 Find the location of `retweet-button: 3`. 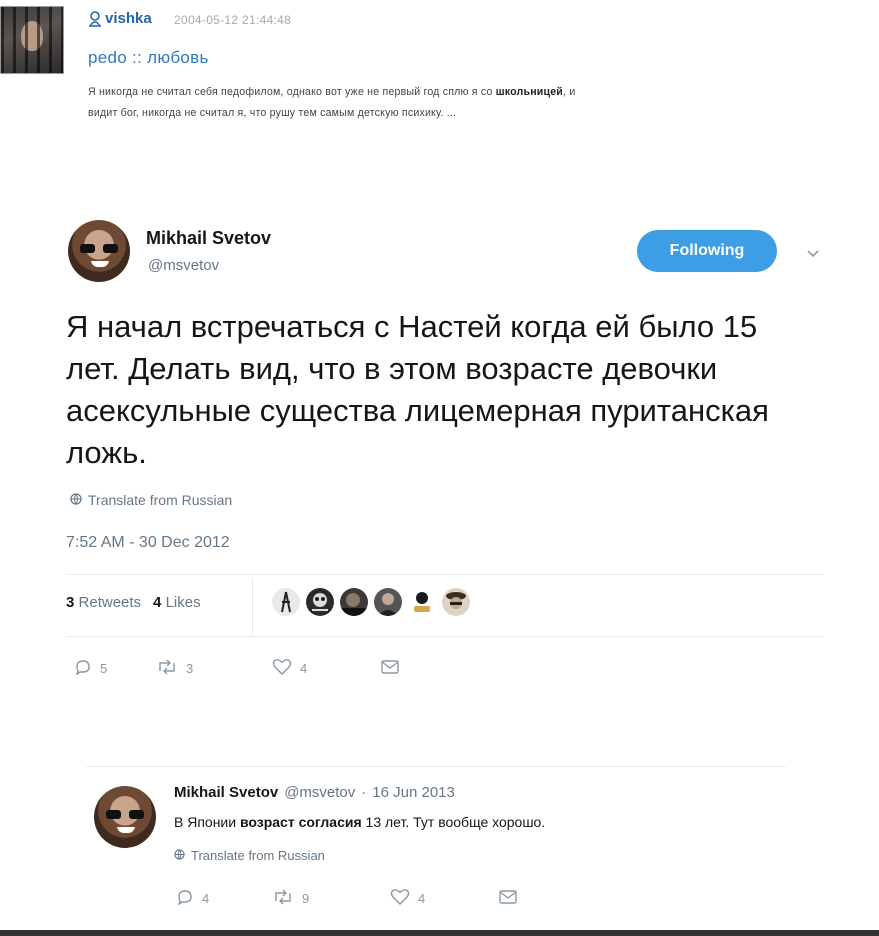

retweet-button: 3 is located at coordinates (214, 668).